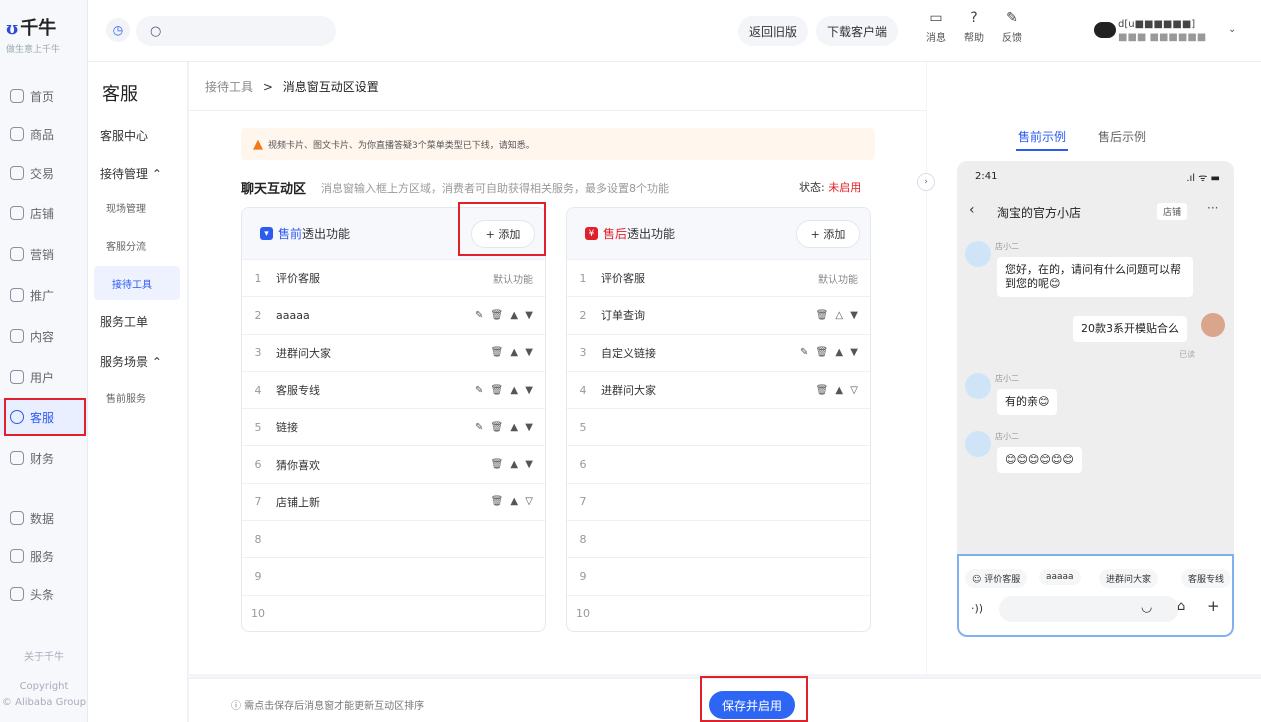 This screenshot has width=1261, height=722. What do you see at coordinates (17, 377) in the screenshot?
I see `user-icon` at bounding box center [17, 377].